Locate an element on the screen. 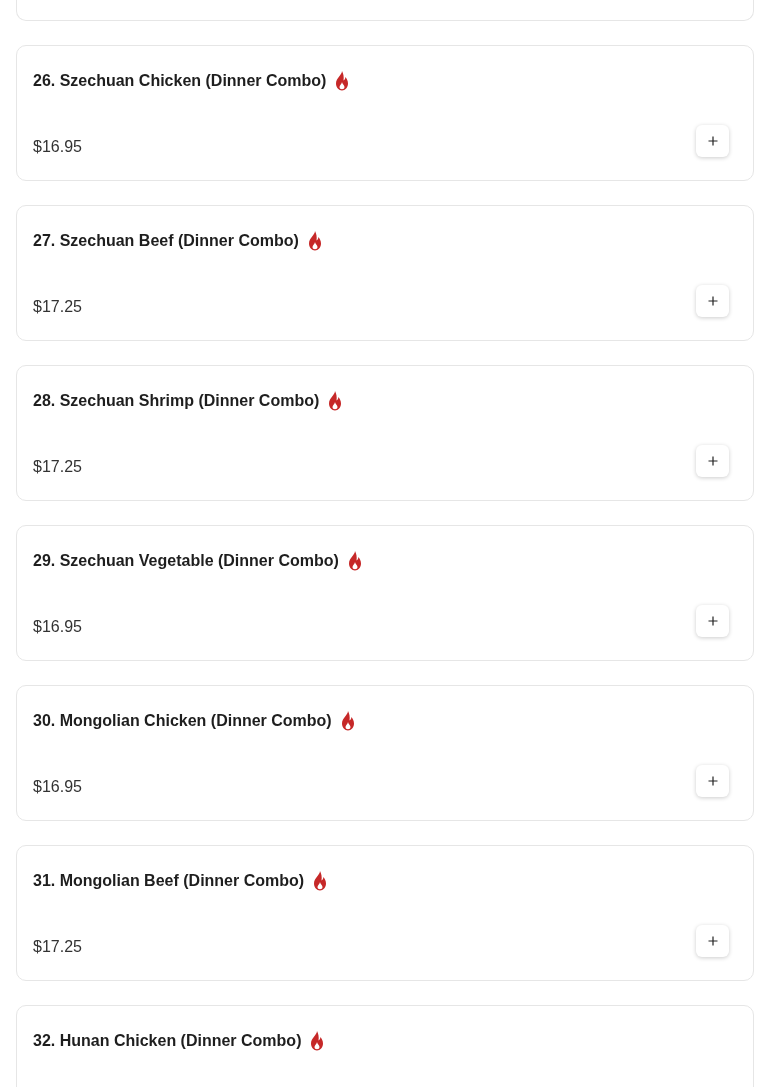 The image size is (770, 1087). item-name: 28. Szechuan Shrimp (Dinner Combo) is located at coordinates (176, 401).